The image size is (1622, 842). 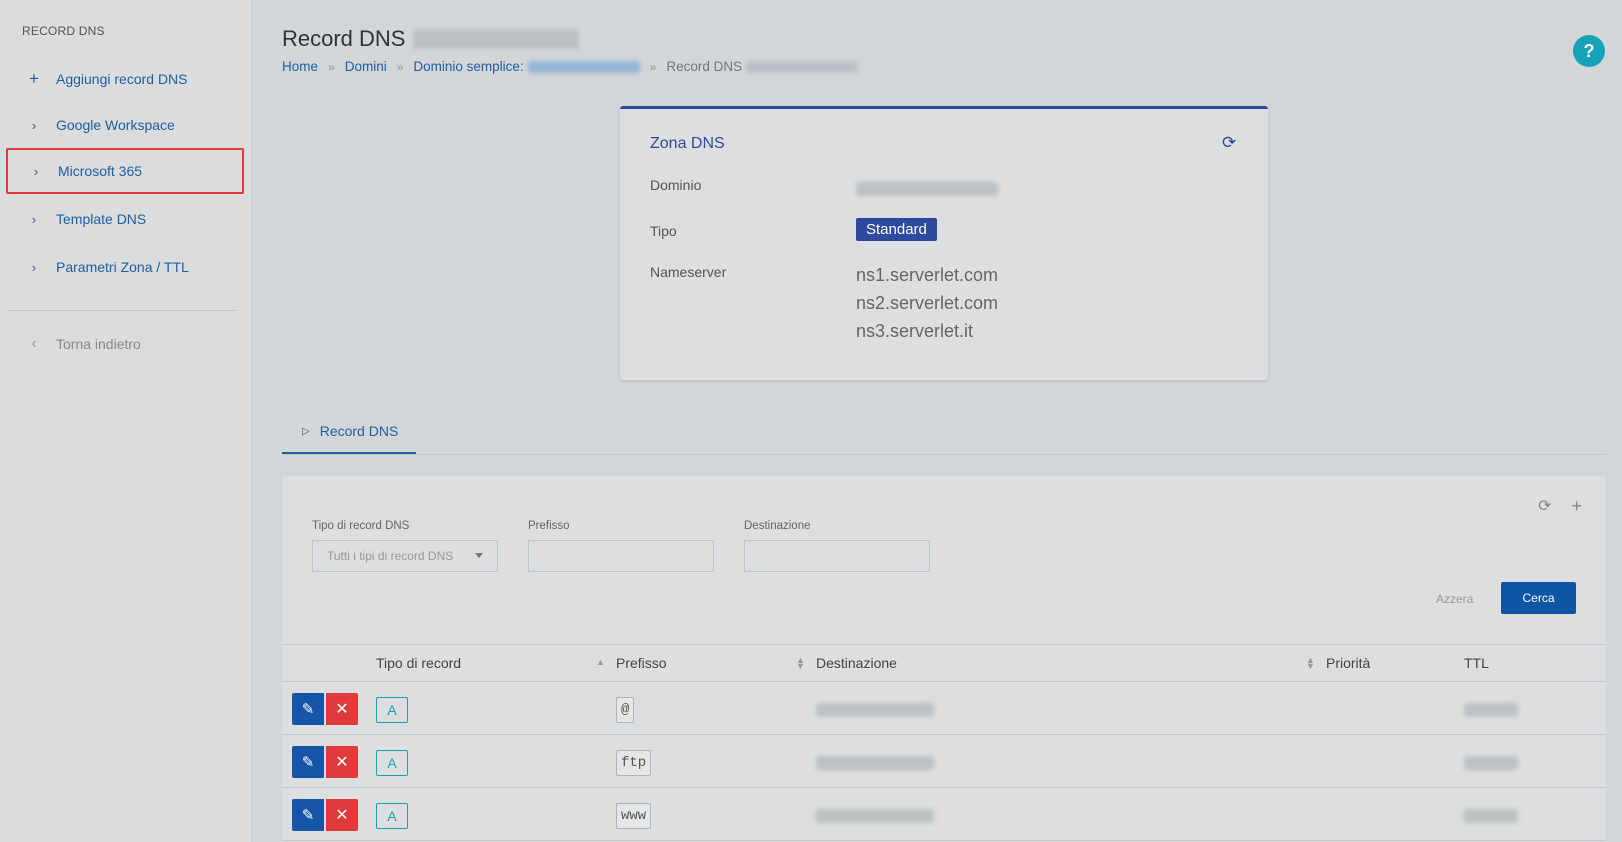 I want to click on reset-button: Azzera, so click(x=1454, y=599).